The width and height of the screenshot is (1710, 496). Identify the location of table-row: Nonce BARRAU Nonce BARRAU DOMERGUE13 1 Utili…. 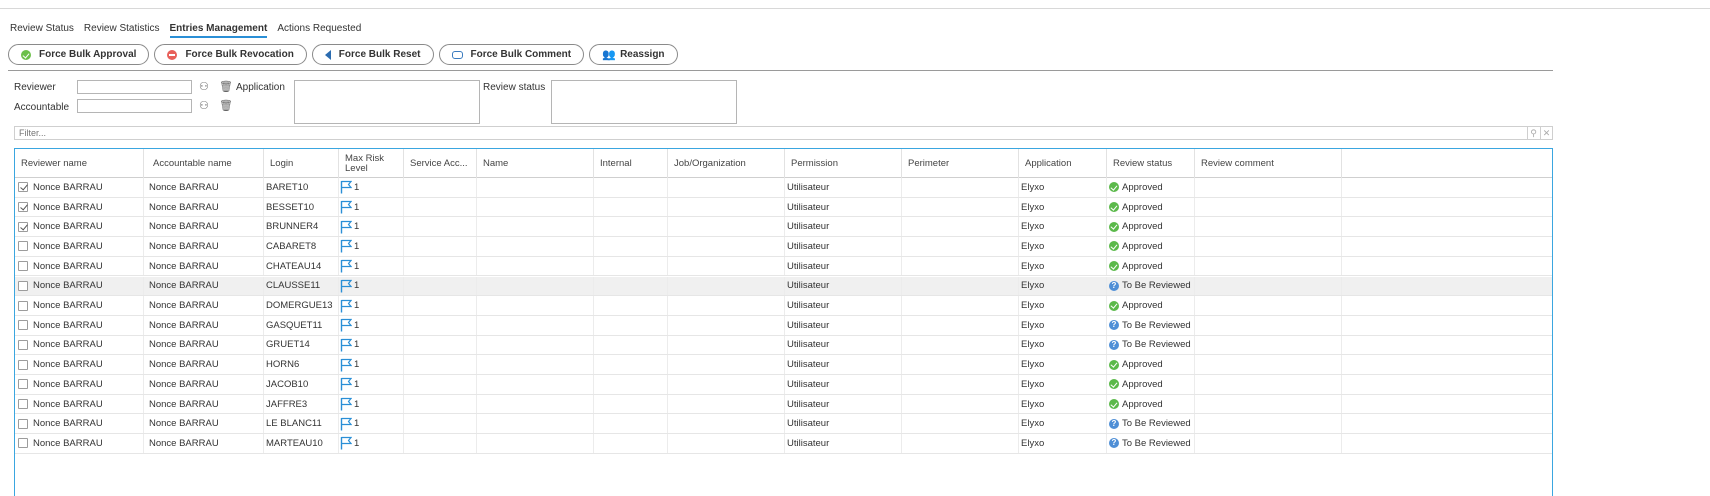
(783, 306).